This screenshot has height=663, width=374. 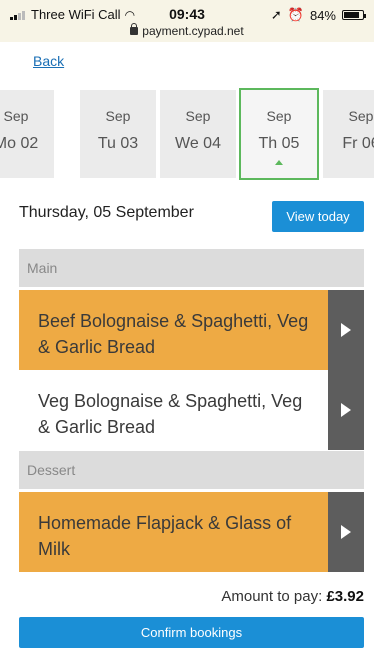 I want to click on amount-to-pay: Amount to pay: £3.92, so click(x=292, y=596).